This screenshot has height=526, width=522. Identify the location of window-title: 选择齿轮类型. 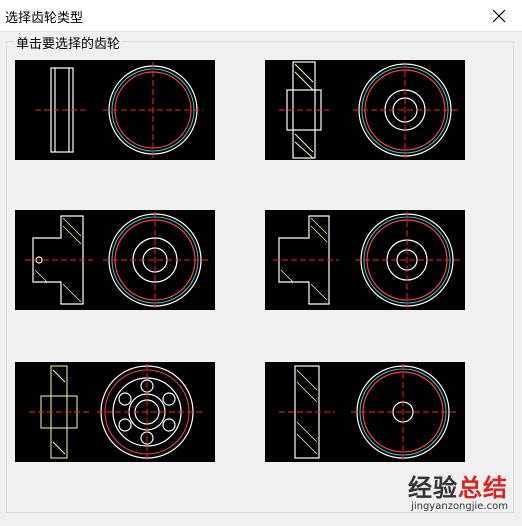
(44, 18).